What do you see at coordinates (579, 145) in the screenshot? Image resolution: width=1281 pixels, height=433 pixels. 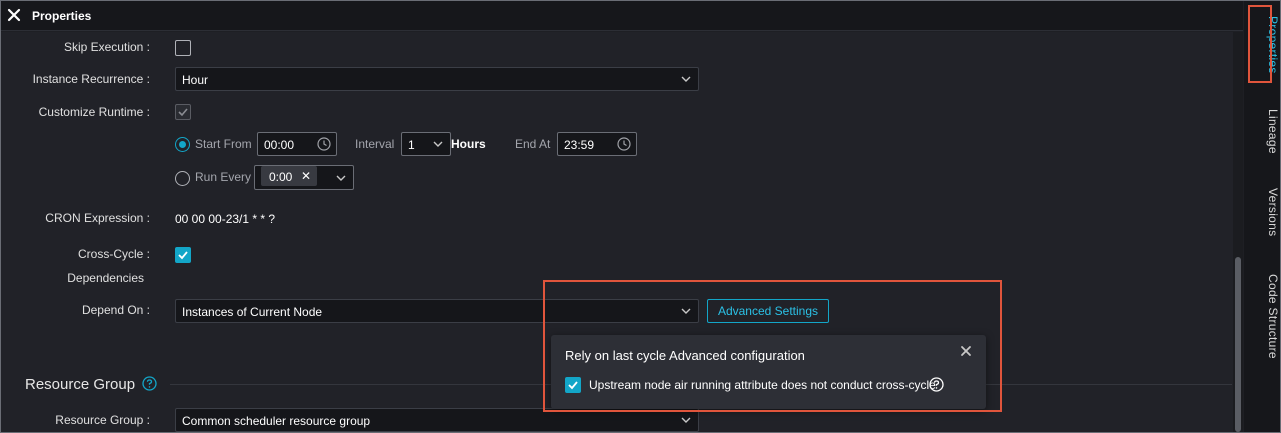 I see `end-at-value: 23:59` at bounding box center [579, 145].